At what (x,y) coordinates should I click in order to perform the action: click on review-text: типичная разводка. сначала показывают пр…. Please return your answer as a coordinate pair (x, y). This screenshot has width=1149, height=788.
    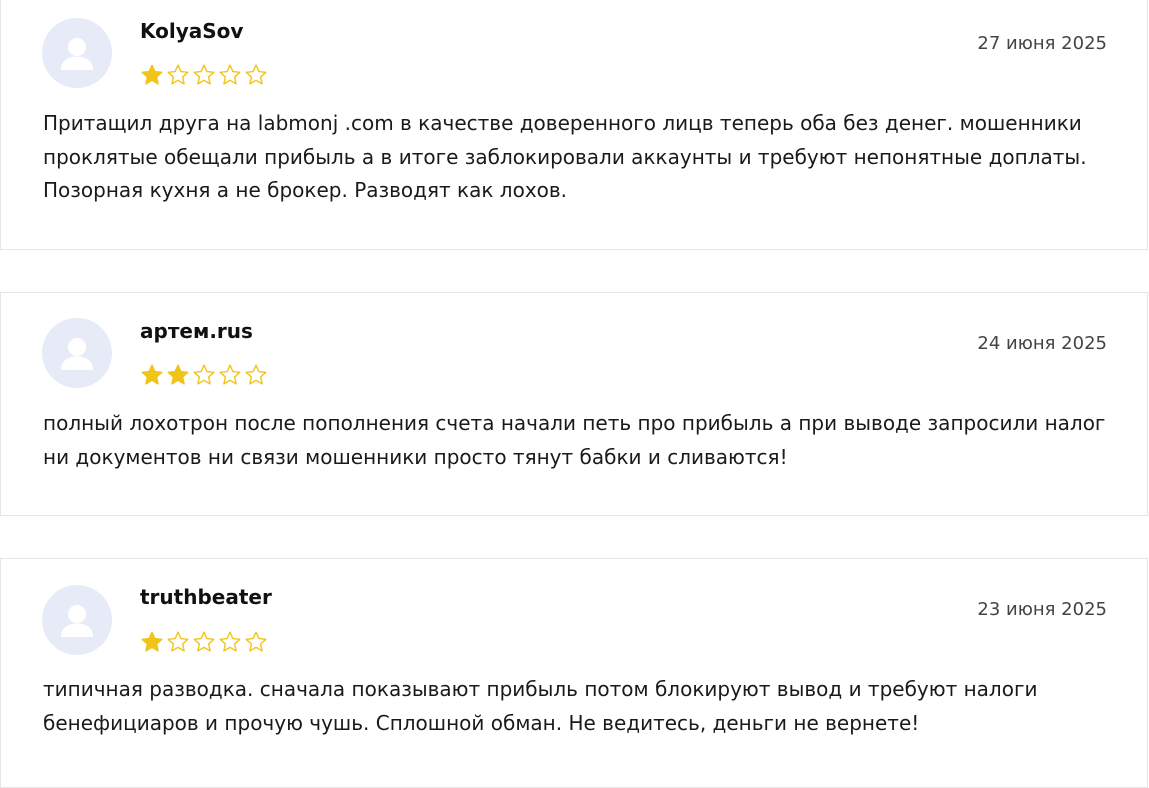
    Looking at the image, I should click on (540, 706).